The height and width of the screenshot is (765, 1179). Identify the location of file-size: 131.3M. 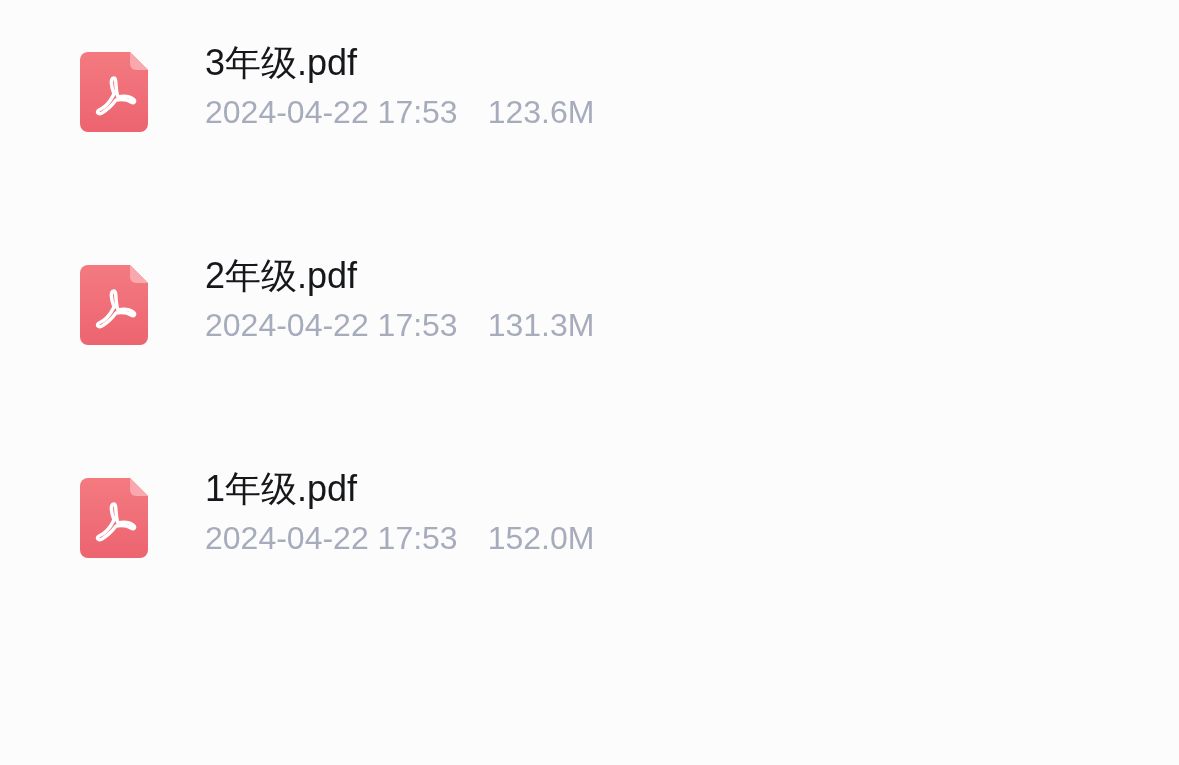
(541, 325).